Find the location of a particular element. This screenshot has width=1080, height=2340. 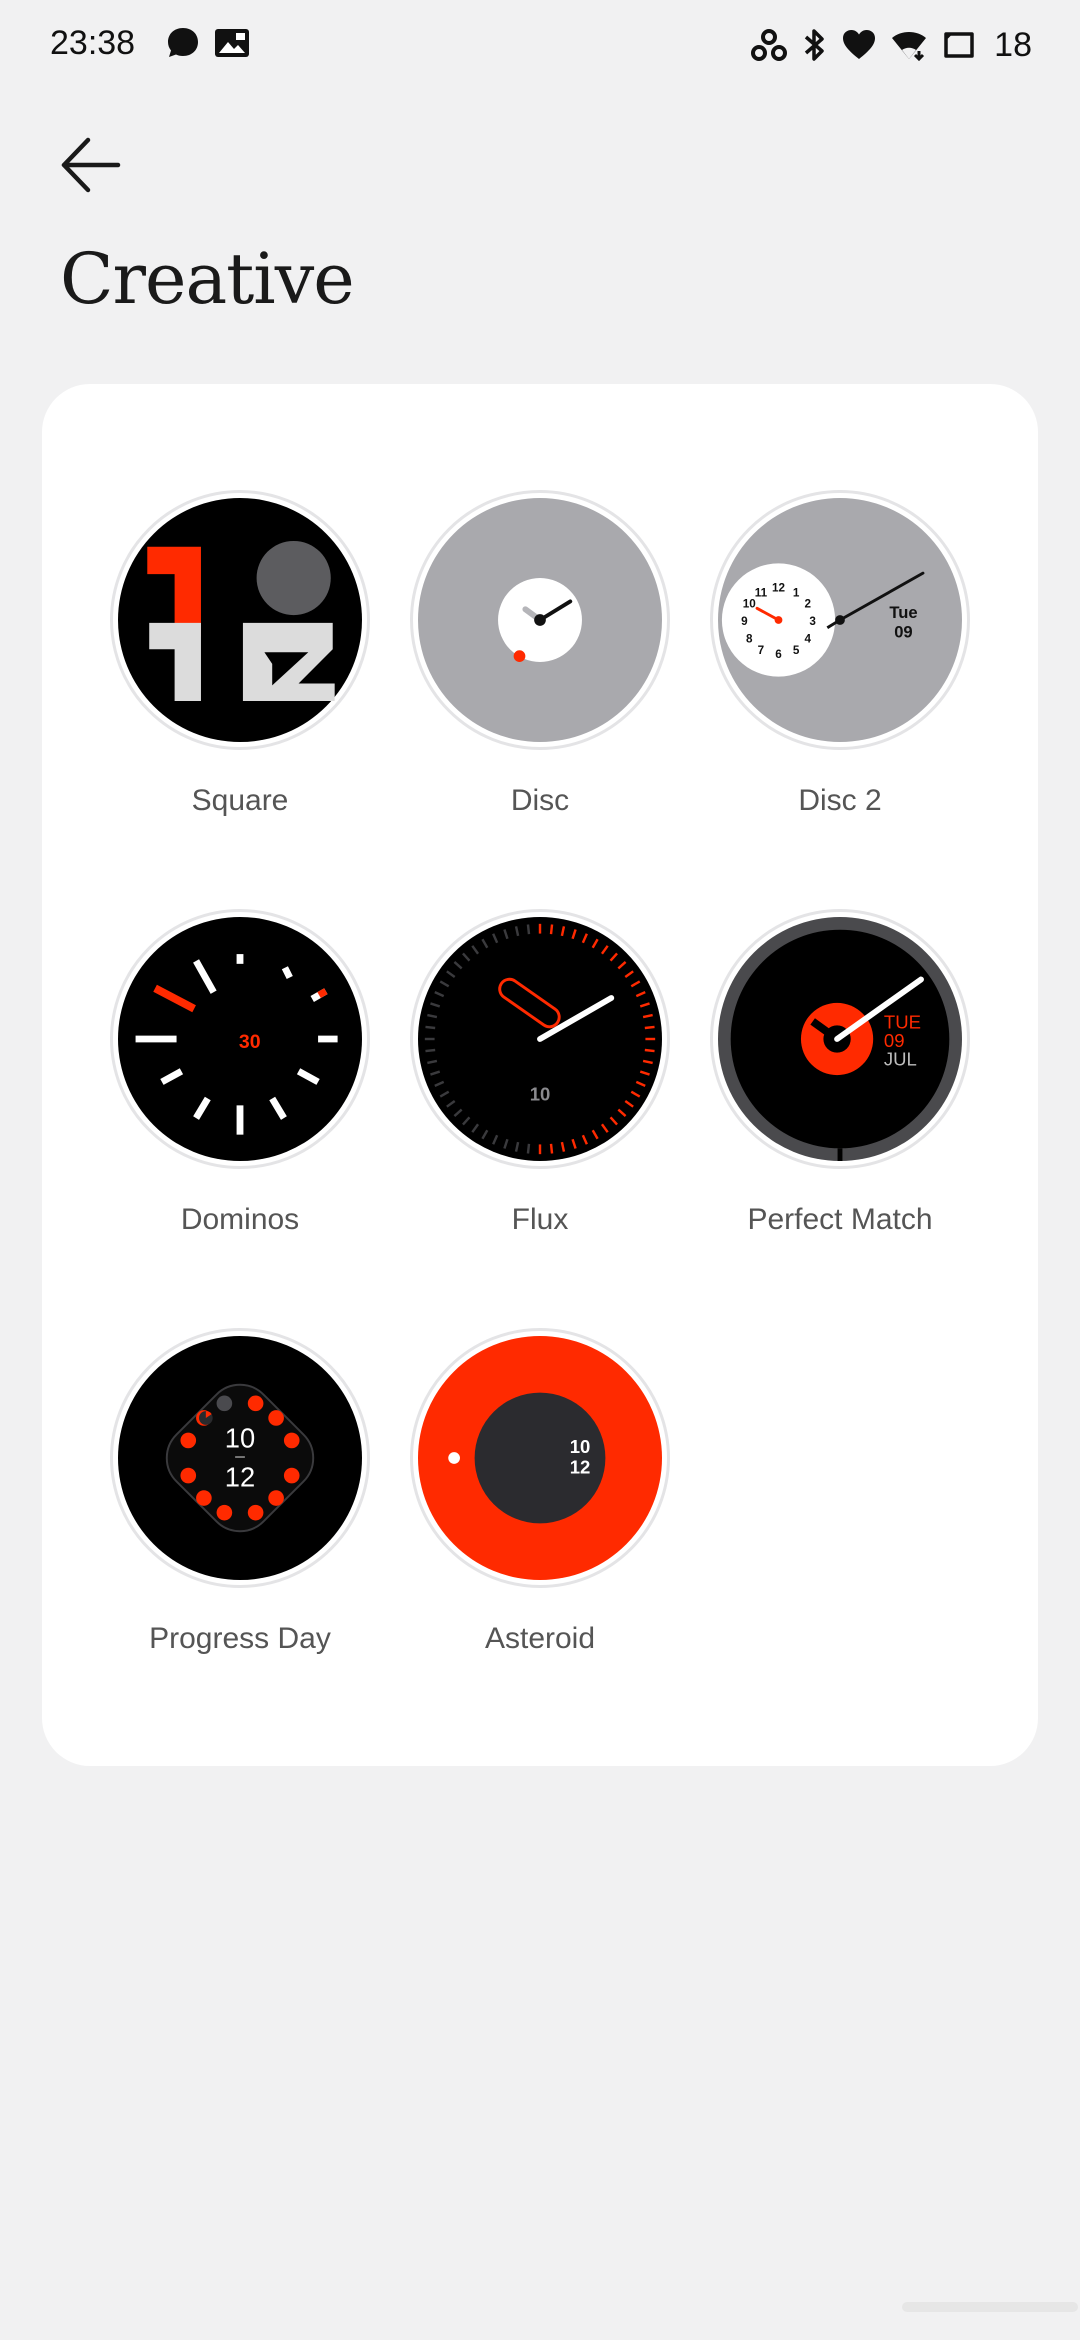

day-label: Tue is located at coordinates (903, 612).